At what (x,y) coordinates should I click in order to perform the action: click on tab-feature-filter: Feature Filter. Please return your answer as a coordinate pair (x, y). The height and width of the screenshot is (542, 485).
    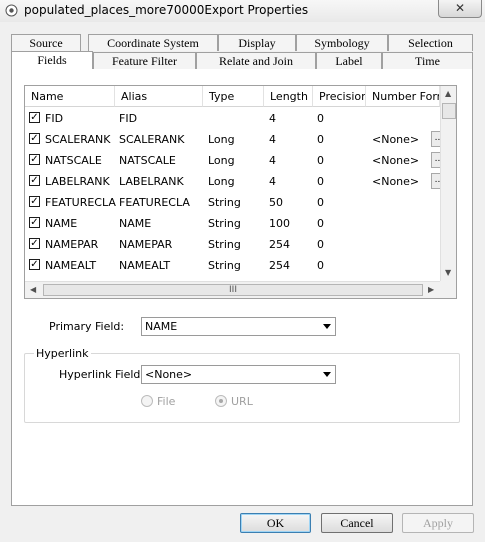
    Looking at the image, I should click on (144, 60).